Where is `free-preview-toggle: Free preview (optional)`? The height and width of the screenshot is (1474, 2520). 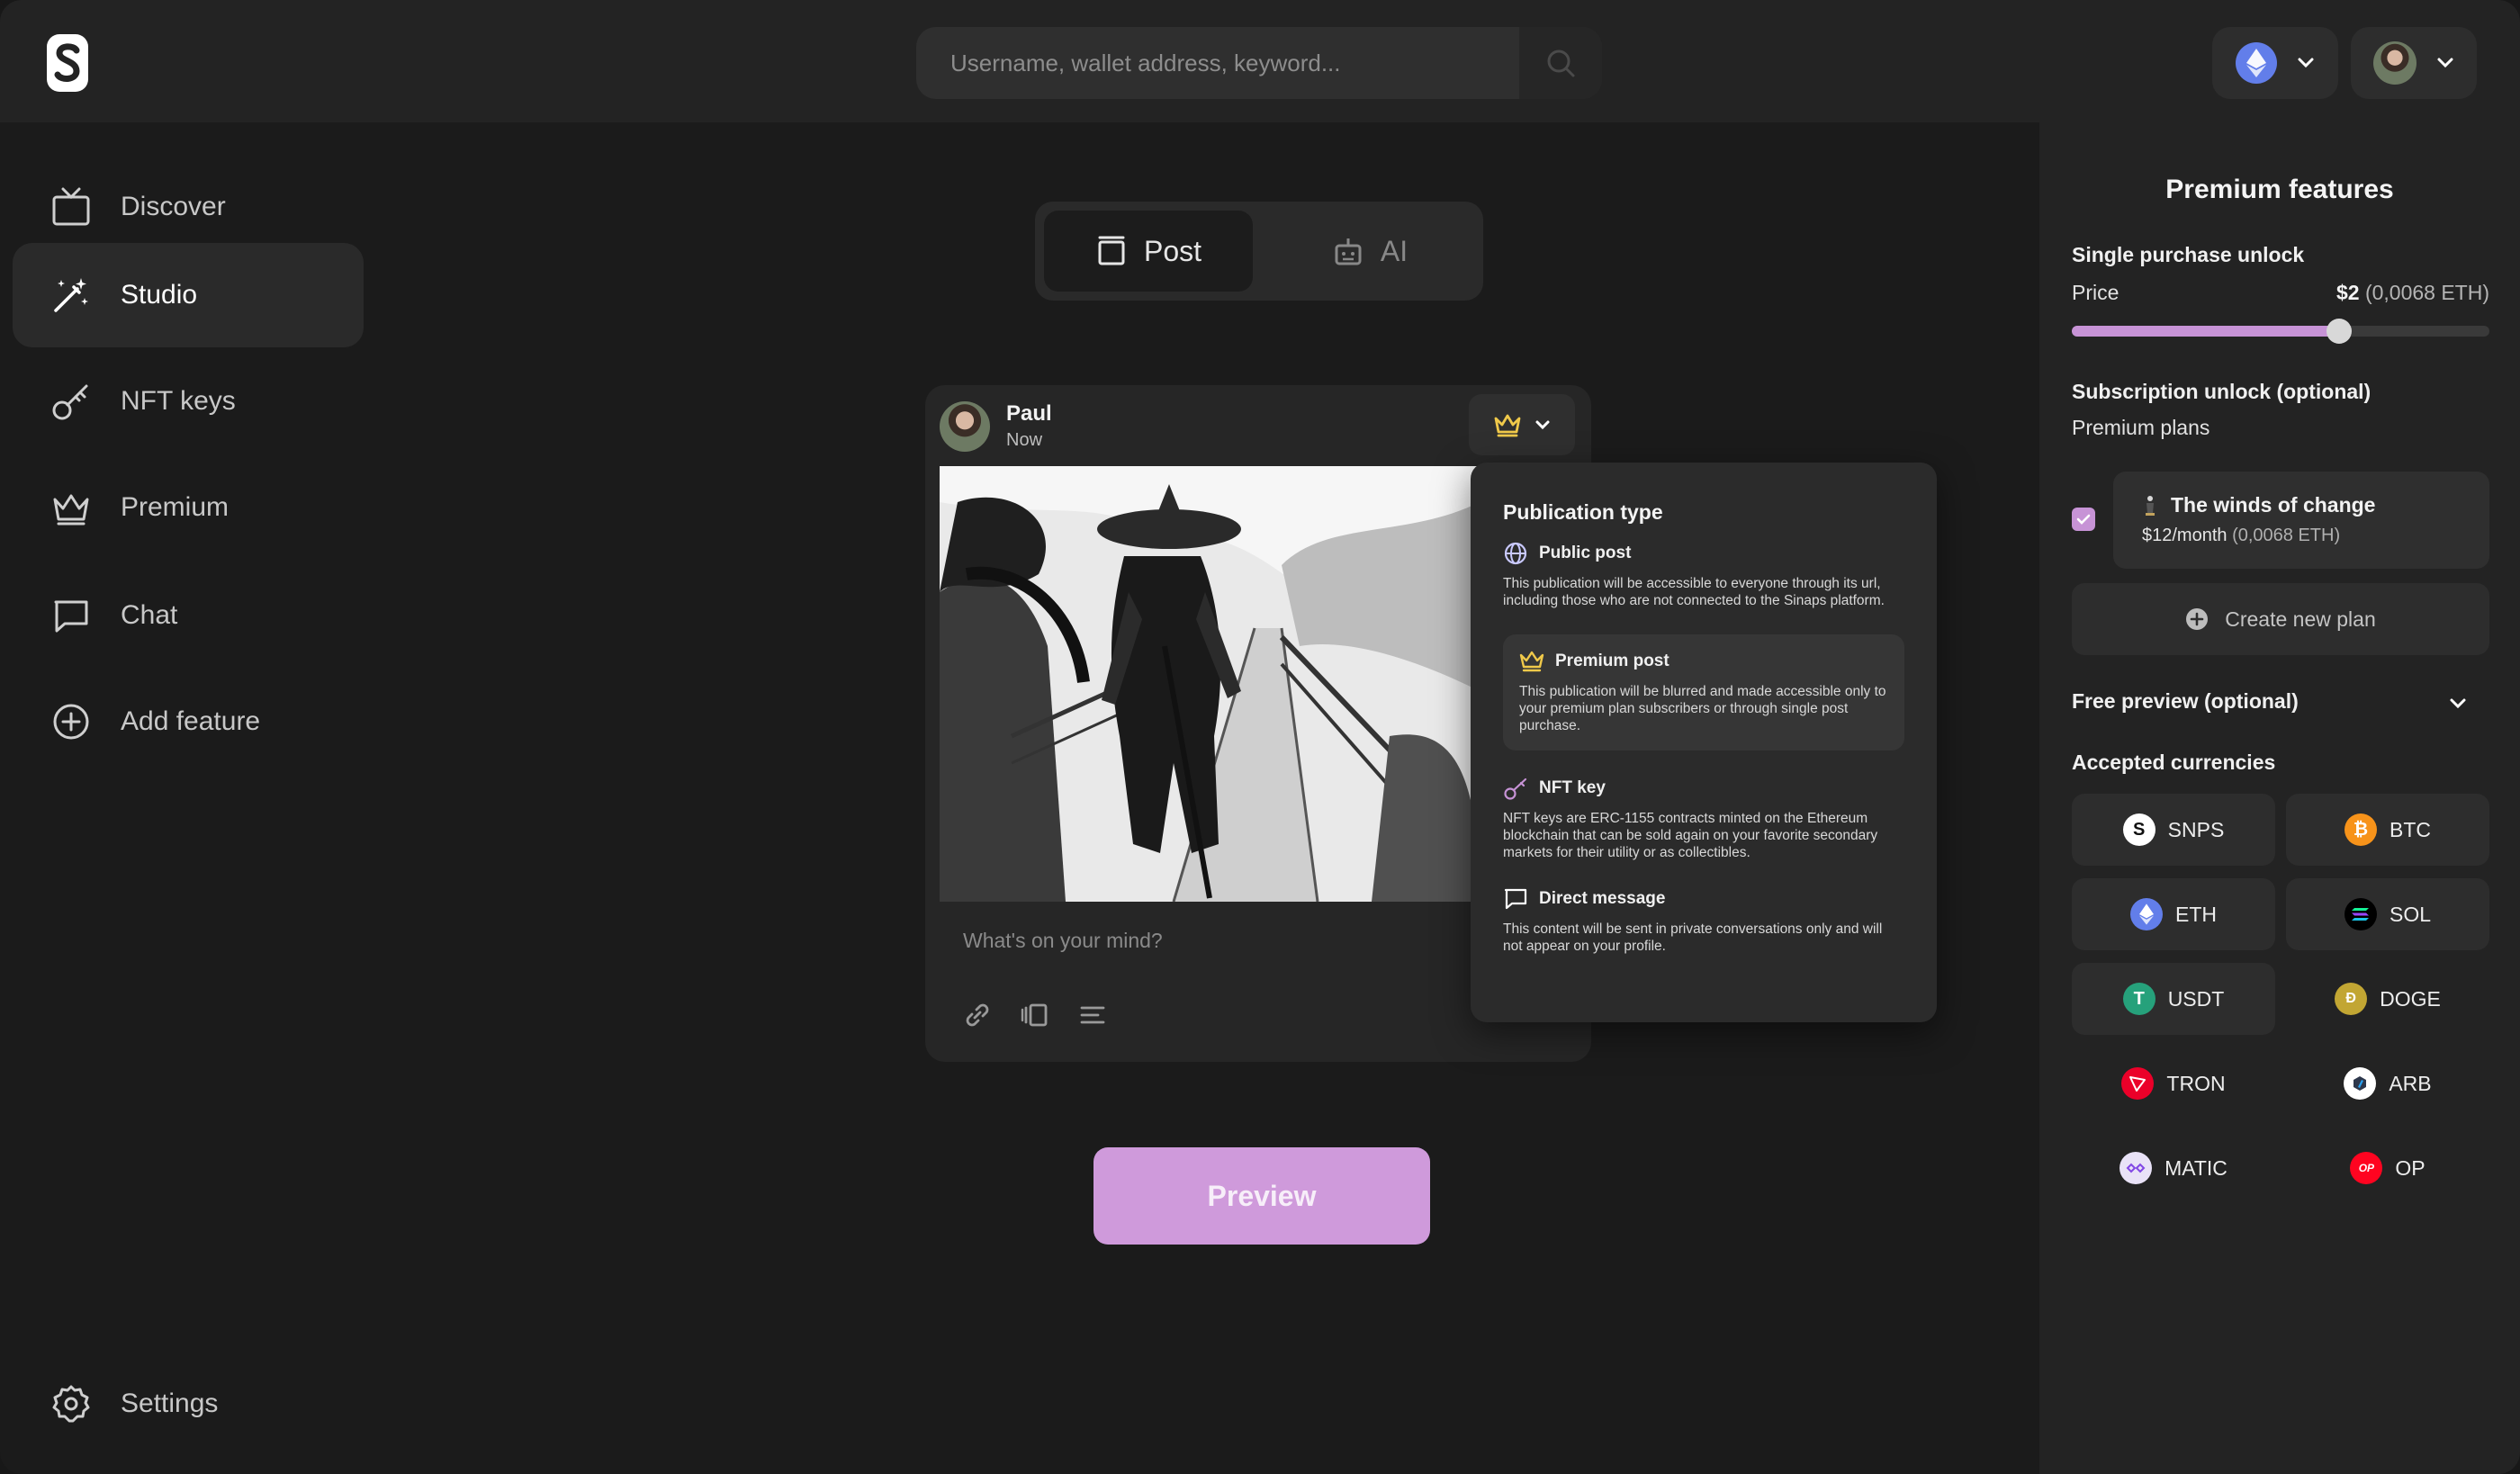
free-preview-toggle: Free preview (optional) is located at coordinates (2185, 701).